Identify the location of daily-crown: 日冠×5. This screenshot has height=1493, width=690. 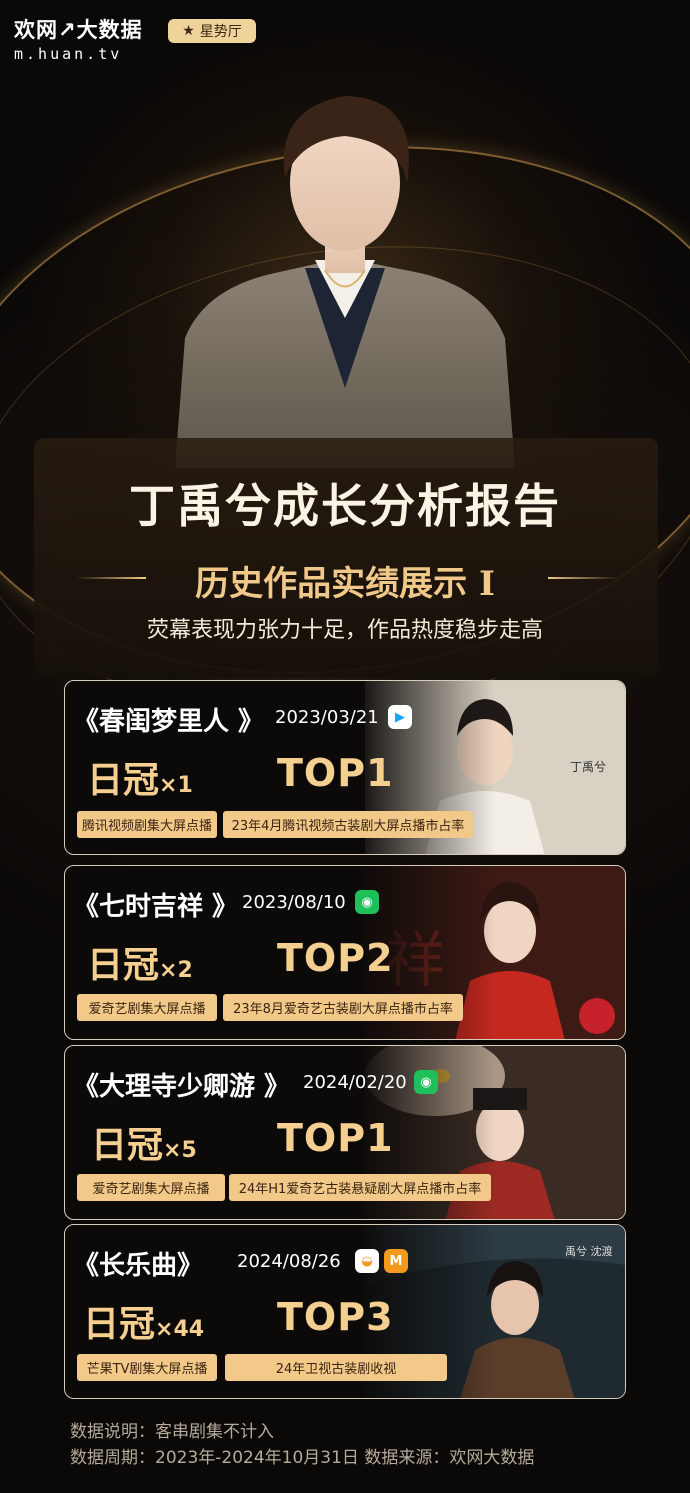
(144, 1142).